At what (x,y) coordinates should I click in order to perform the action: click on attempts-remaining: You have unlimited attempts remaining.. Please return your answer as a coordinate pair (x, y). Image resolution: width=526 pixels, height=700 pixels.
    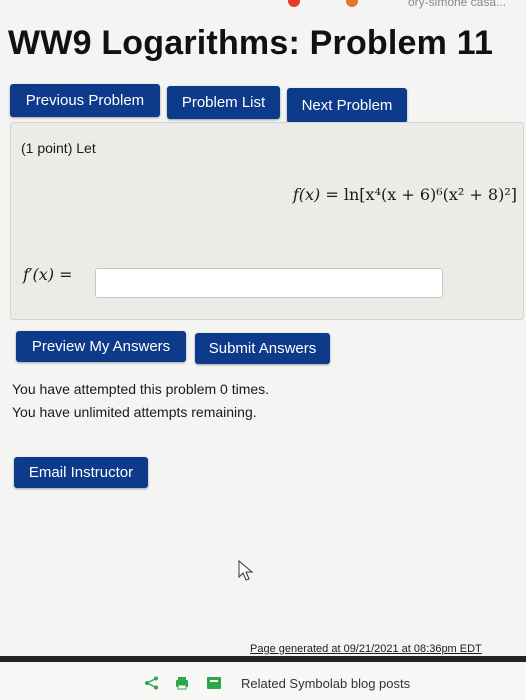
    Looking at the image, I should click on (134, 412).